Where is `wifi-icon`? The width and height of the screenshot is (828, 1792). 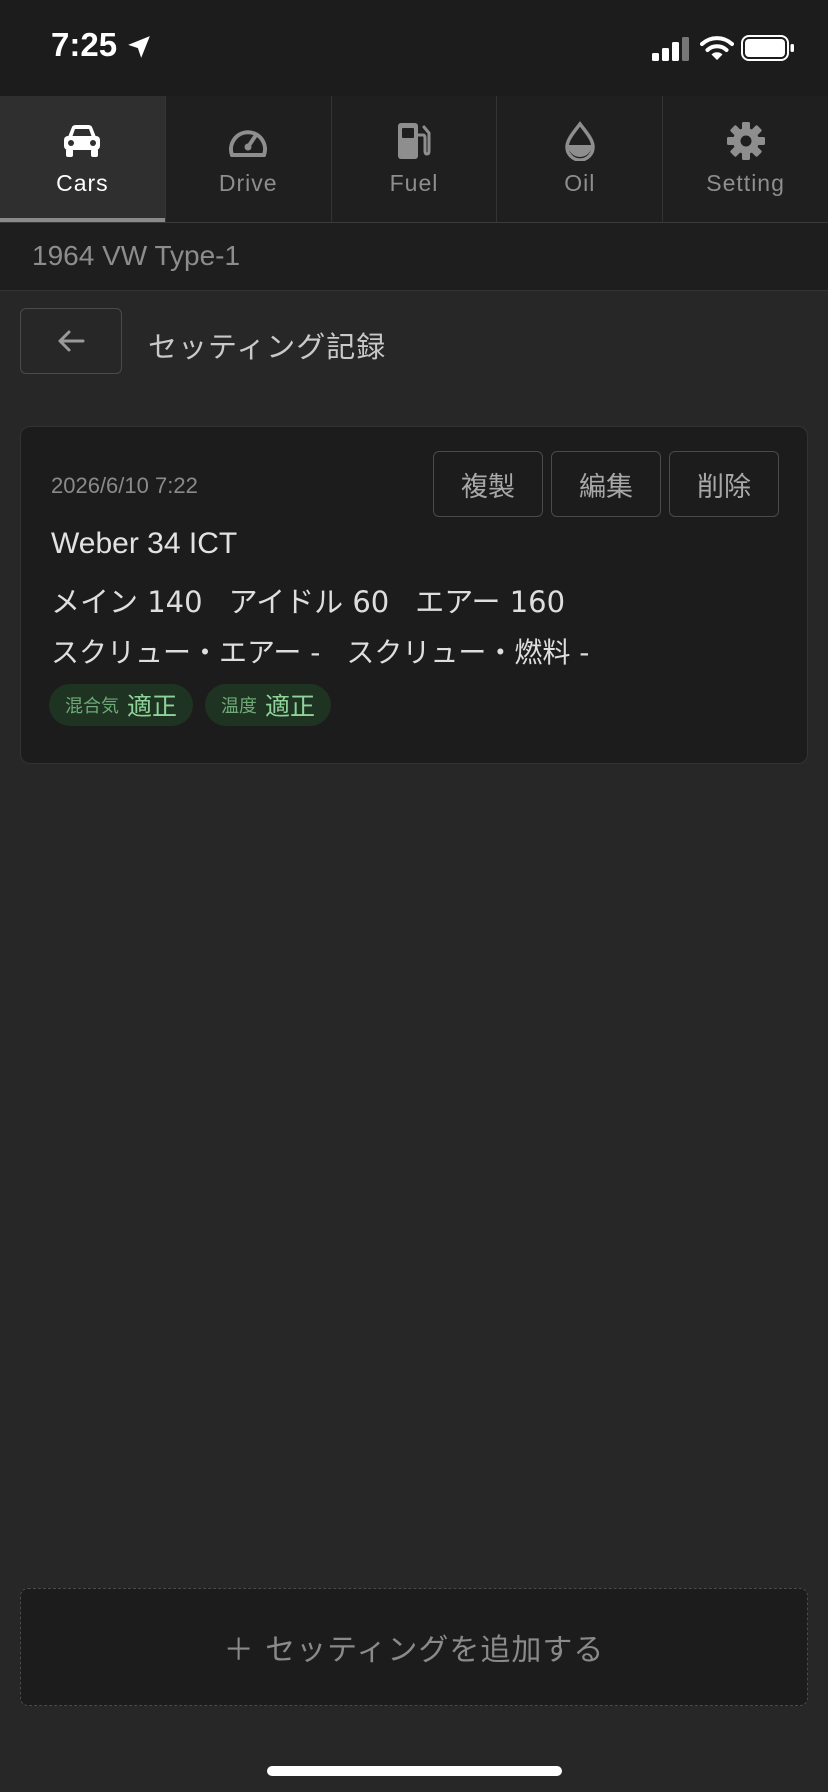
wifi-icon is located at coordinates (717, 48).